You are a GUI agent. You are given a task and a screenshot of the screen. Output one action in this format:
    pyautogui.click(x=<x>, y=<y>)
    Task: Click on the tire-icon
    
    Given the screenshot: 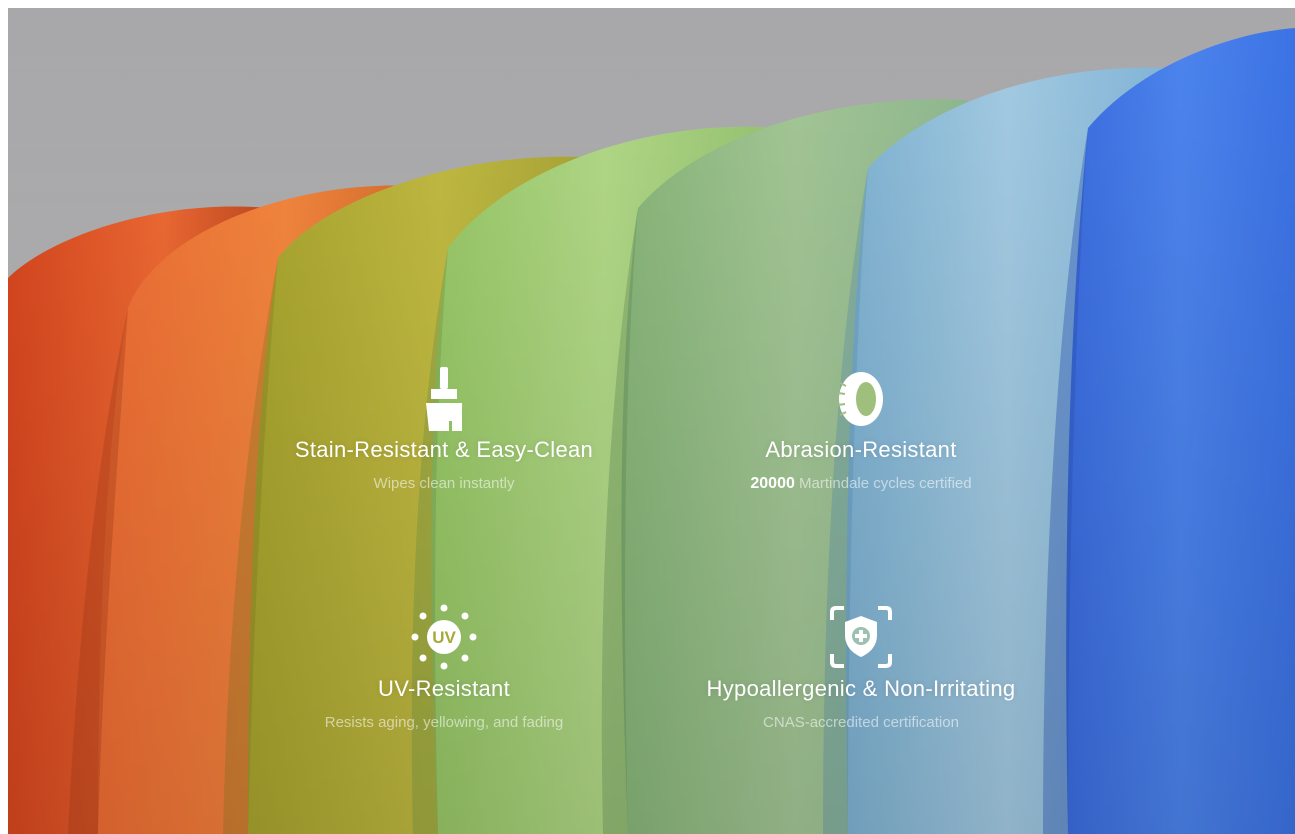 What is the action you would take?
    pyautogui.click(x=860, y=399)
    